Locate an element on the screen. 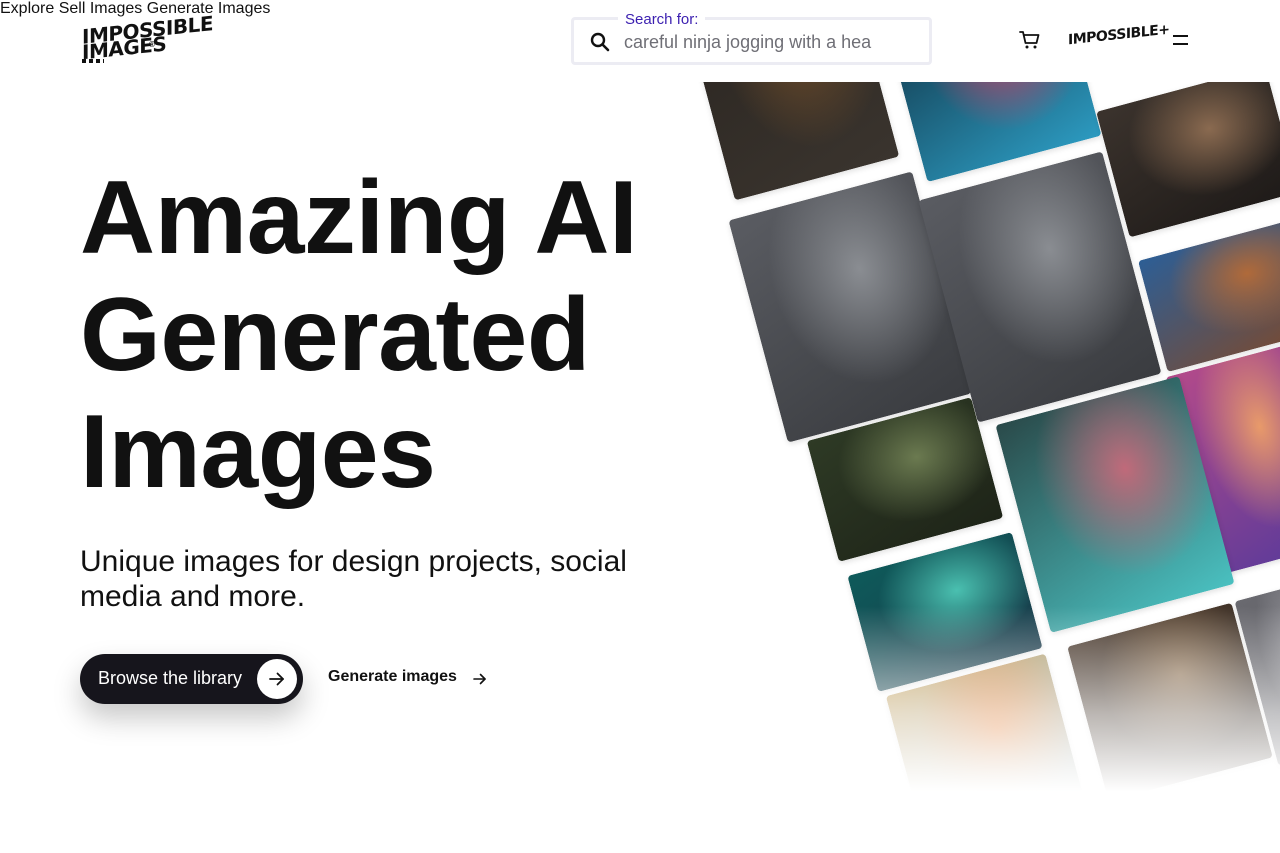  nav-explore: Explore is located at coordinates (27, 8).